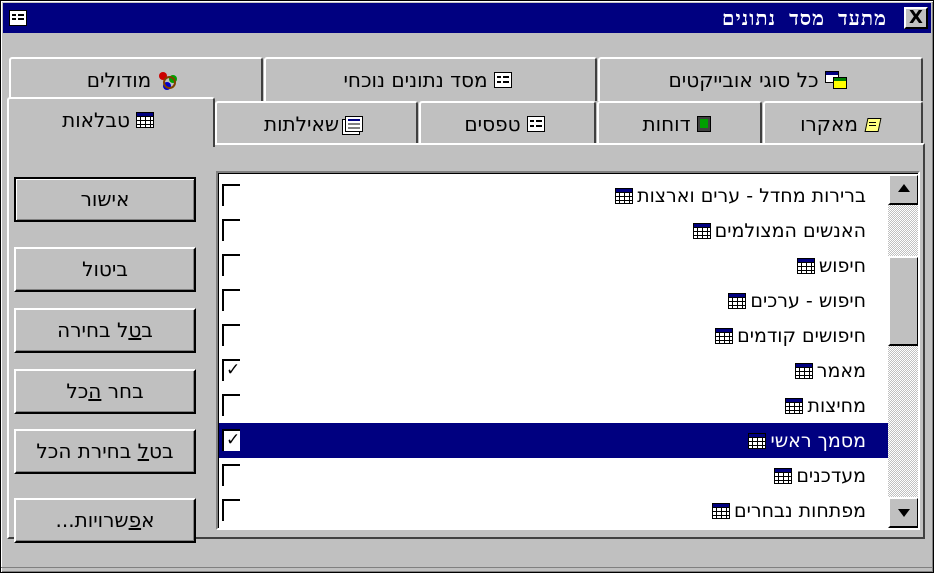 This screenshot has height=573, width=934. Describe the element at coordinates (148, 520) in the screenshot. I see `label-part: א` at that location.